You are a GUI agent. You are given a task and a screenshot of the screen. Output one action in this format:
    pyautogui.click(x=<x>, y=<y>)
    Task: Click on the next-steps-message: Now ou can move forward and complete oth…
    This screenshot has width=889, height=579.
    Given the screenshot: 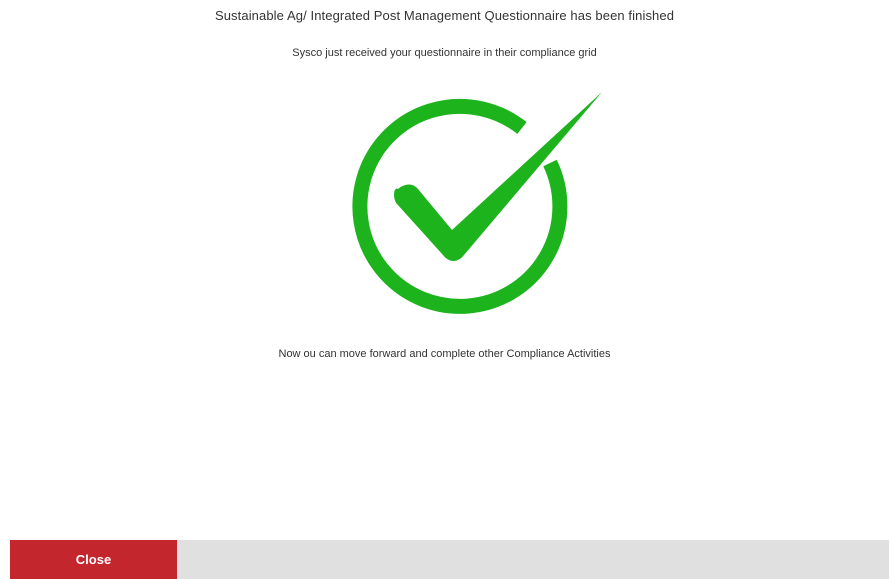 What is the action you would take?
    pyautogui.click(x=444, y=354)
    